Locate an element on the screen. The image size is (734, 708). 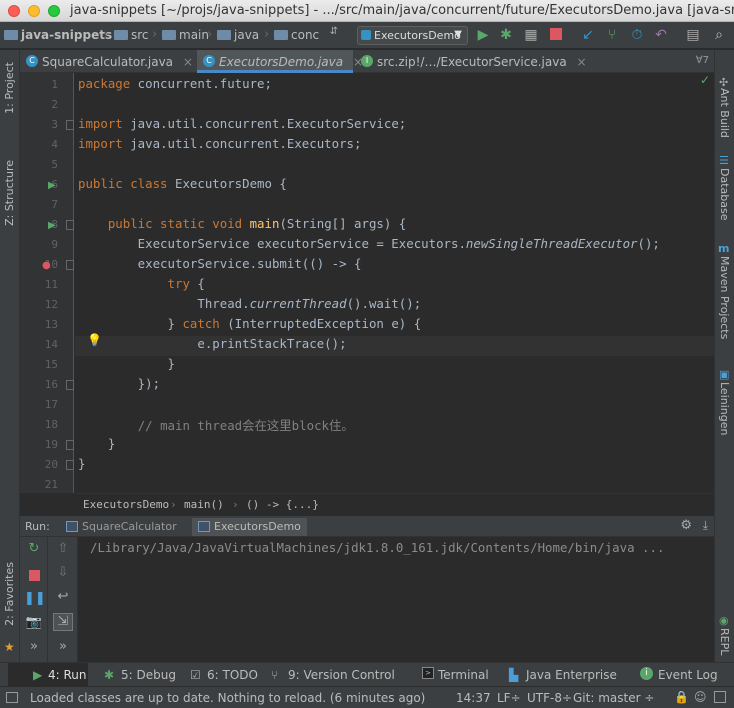
run-configuration-select: ExecutorsDemo ▼ is located at coordinates (412, 35).